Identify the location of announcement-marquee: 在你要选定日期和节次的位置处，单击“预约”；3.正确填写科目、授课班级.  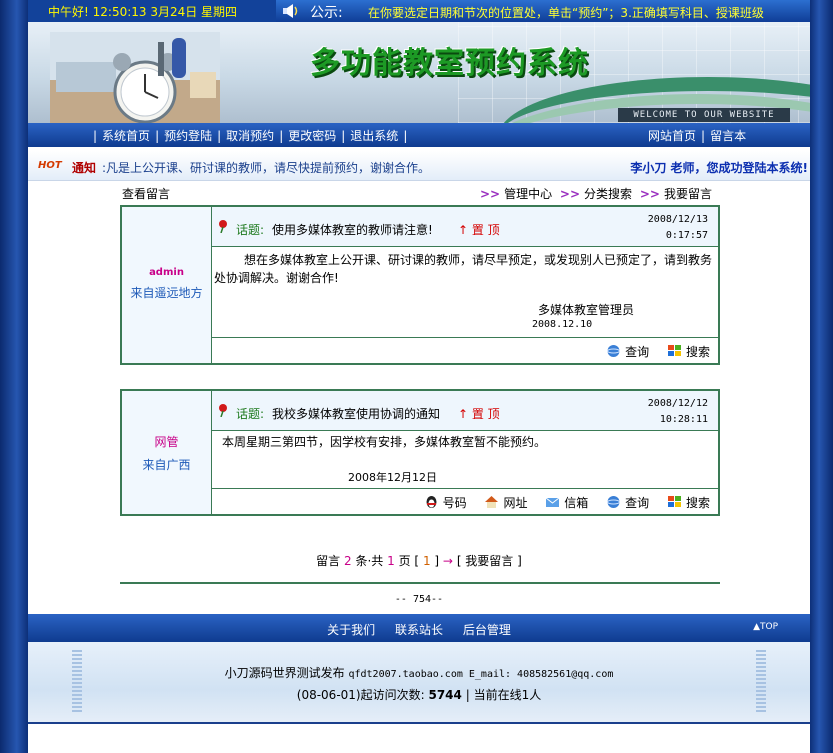
(566, 13).